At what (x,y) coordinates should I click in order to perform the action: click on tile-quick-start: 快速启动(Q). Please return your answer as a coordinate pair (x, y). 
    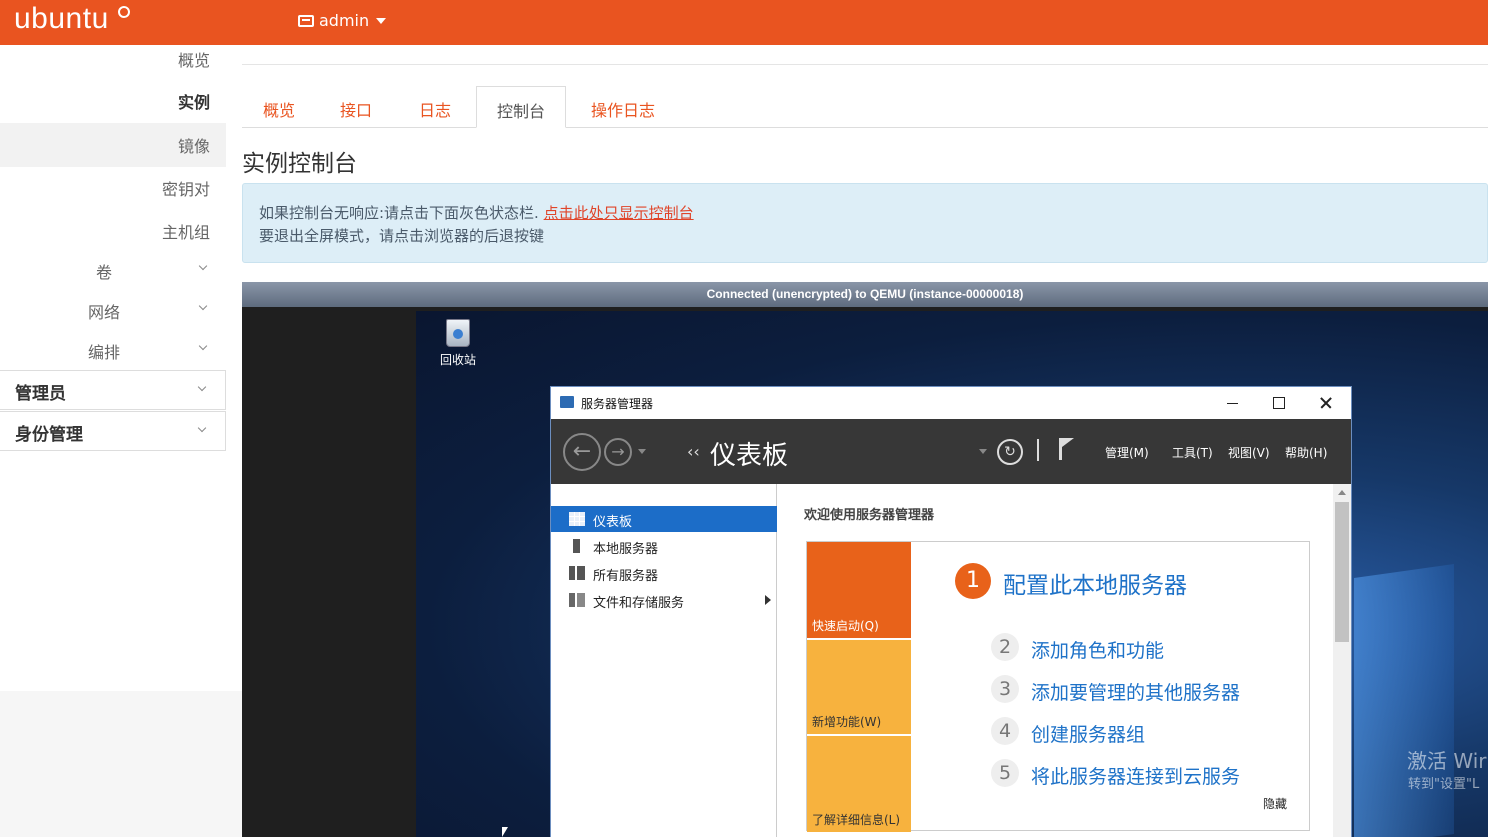
    Looking at the image, I should click on (859, 590).